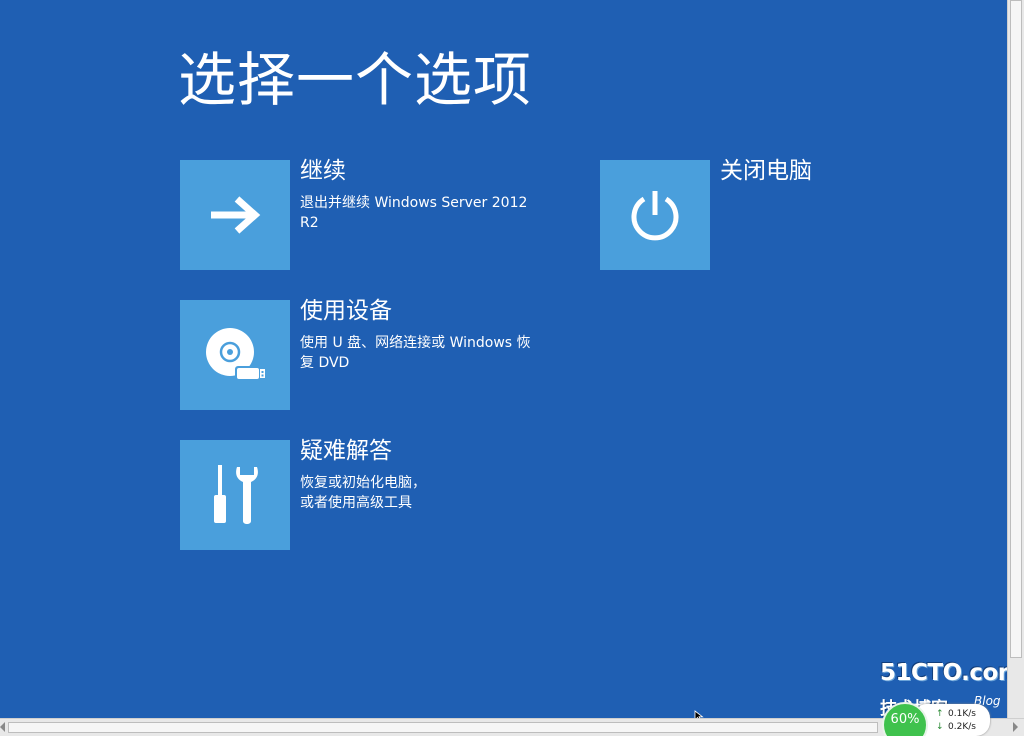  What do you see at coordinates (2, 727) in the screenshot?
I see `scroll-left-icon` at bounding box center [2, 727].